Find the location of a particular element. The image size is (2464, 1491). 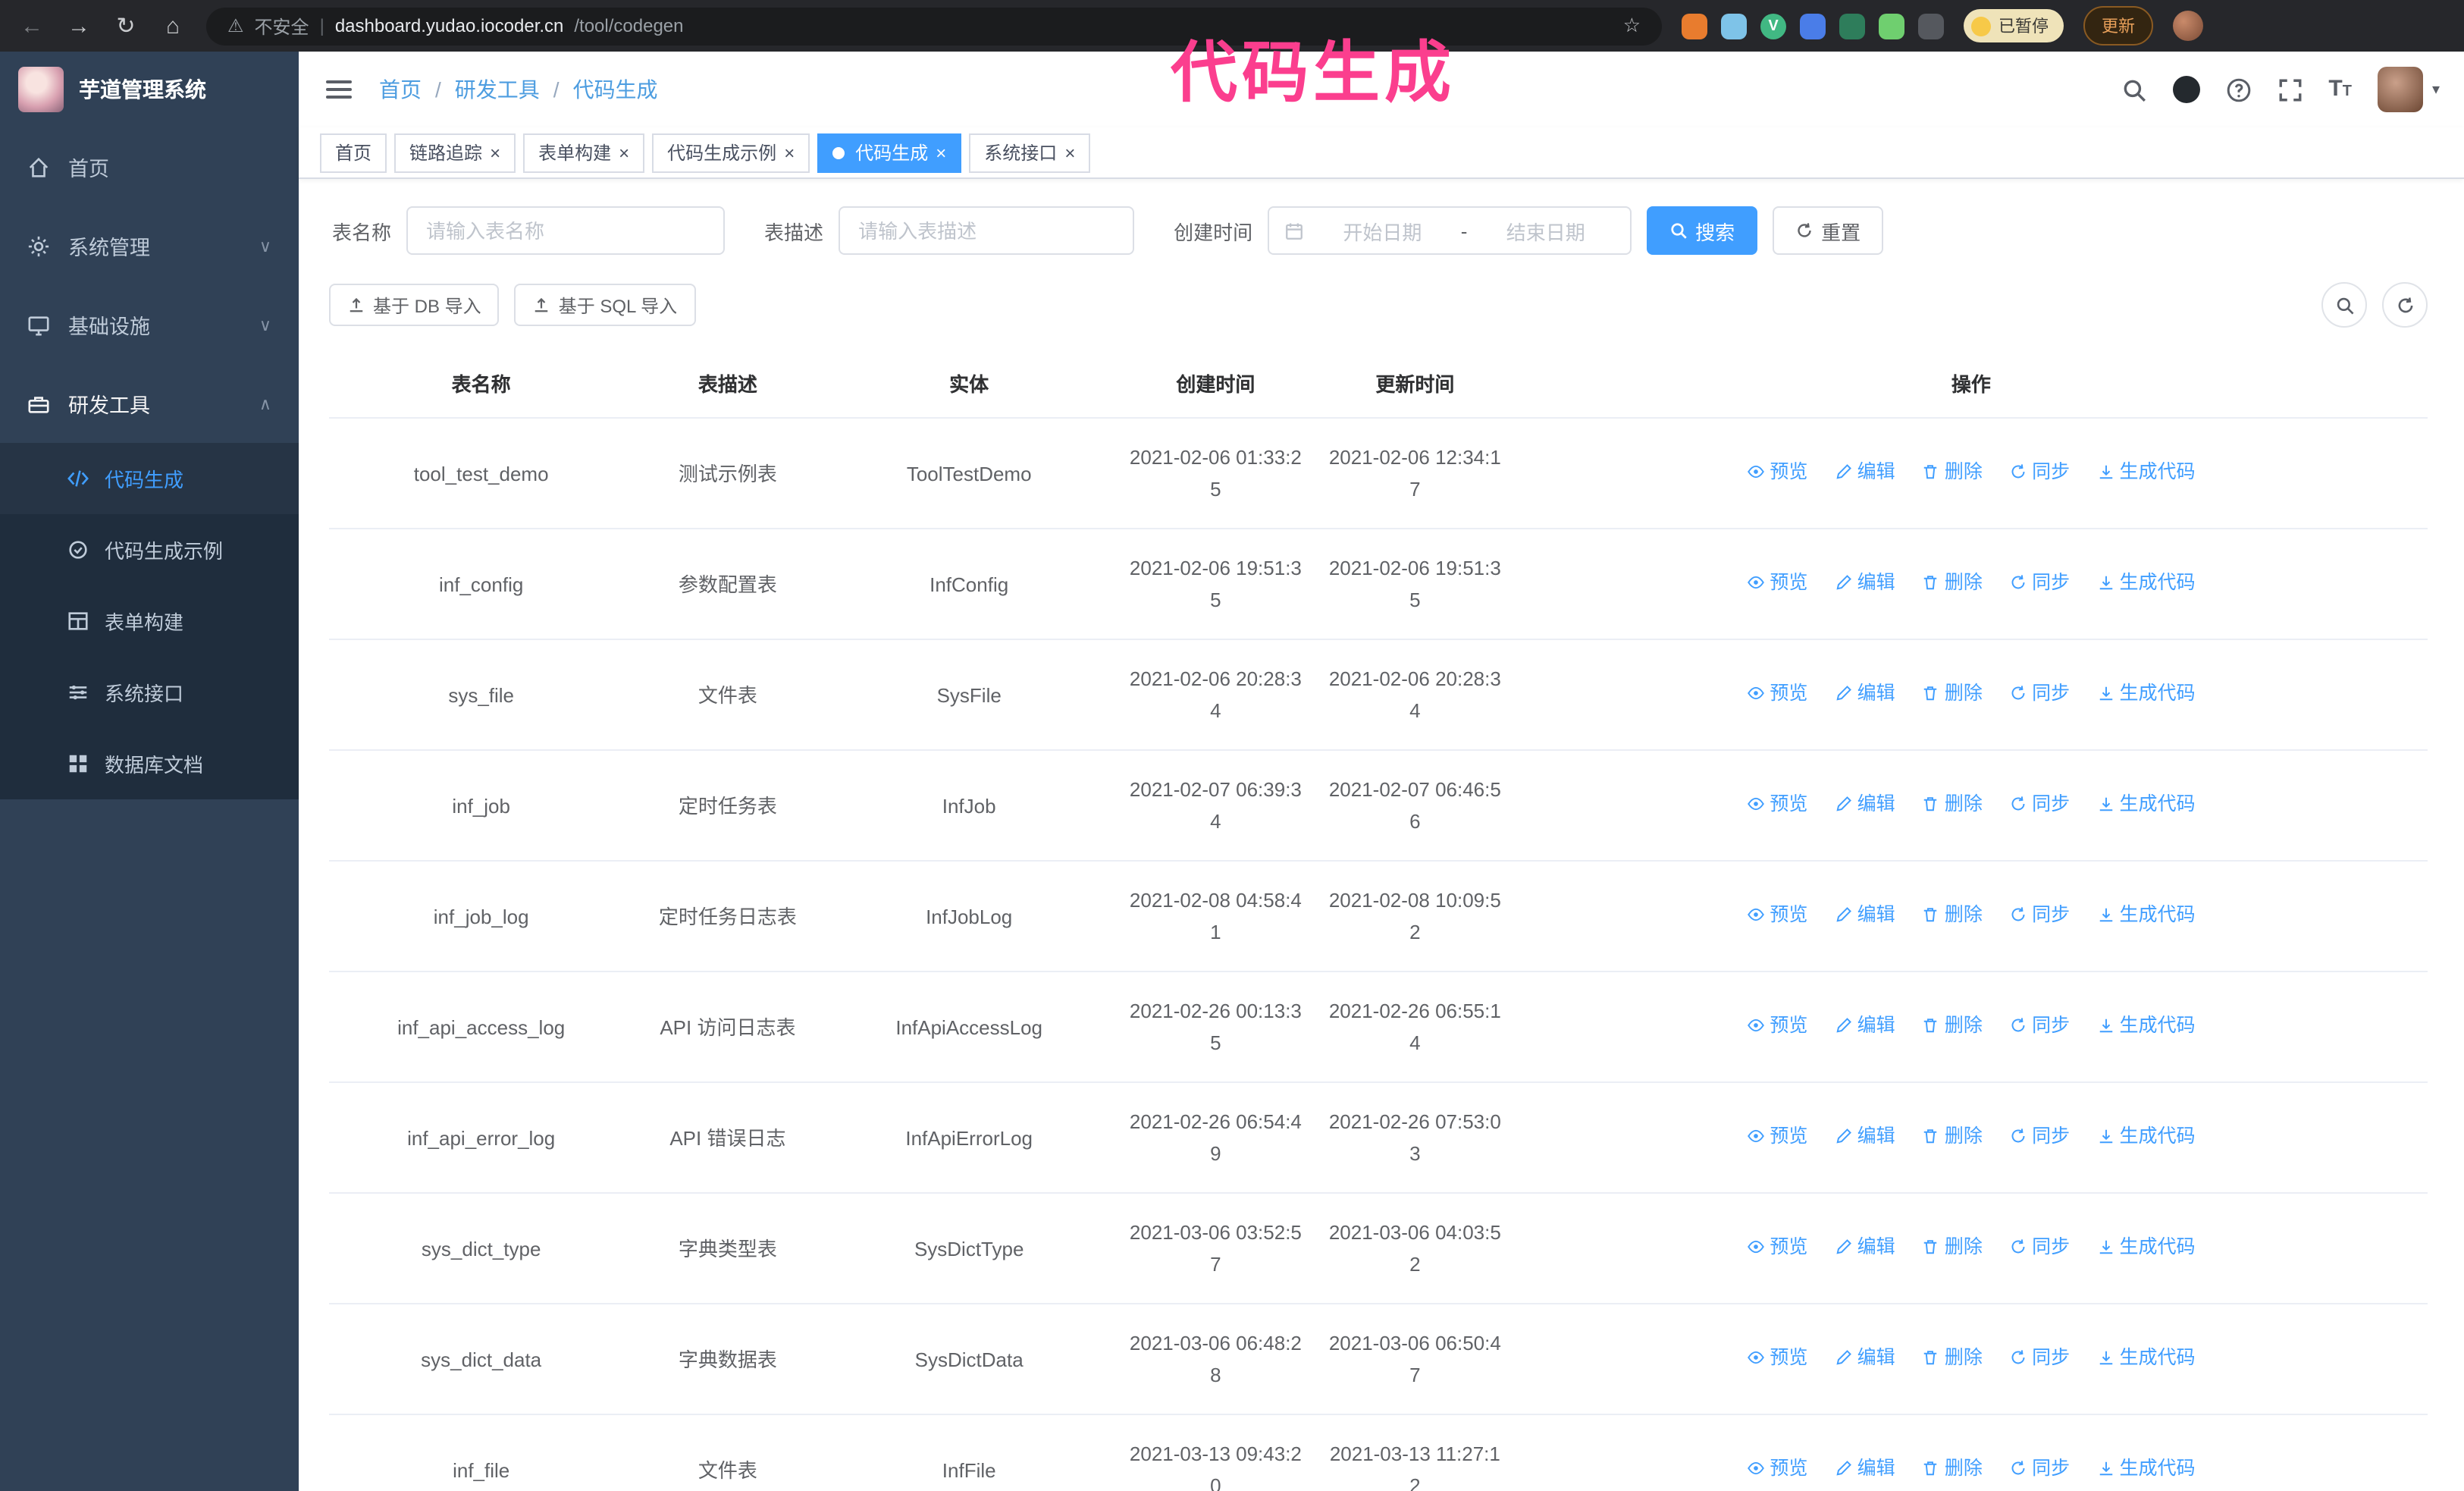

table-name-input is located at coordinates (566, 230).